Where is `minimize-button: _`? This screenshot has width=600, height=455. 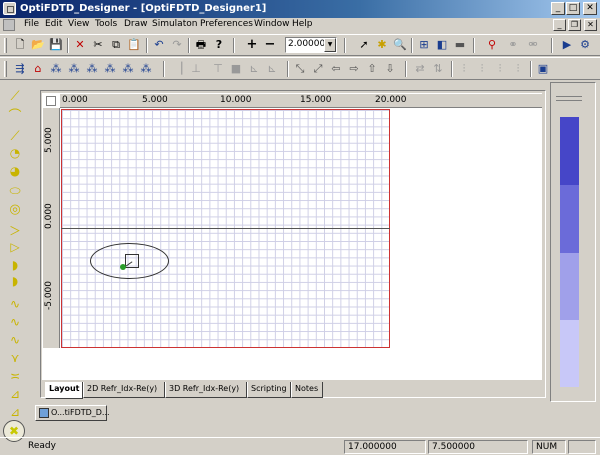
minimize-button: _ is located at coordinates (558, 8).